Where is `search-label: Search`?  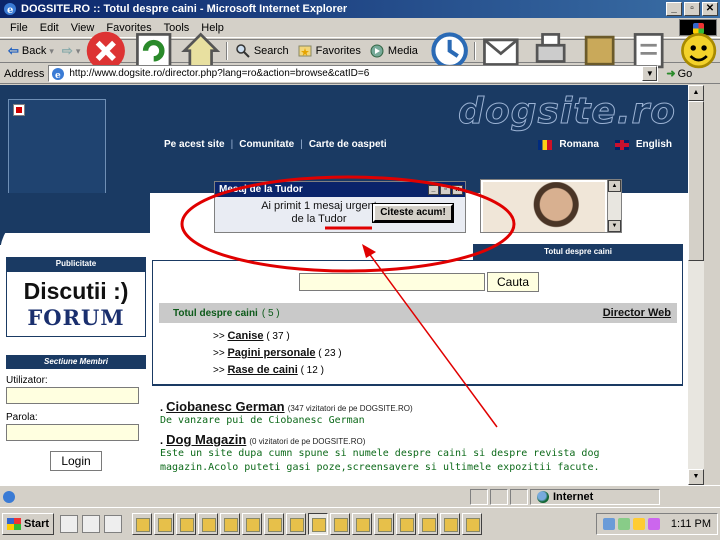 search-label: Search is located at coordinates (271, 51).